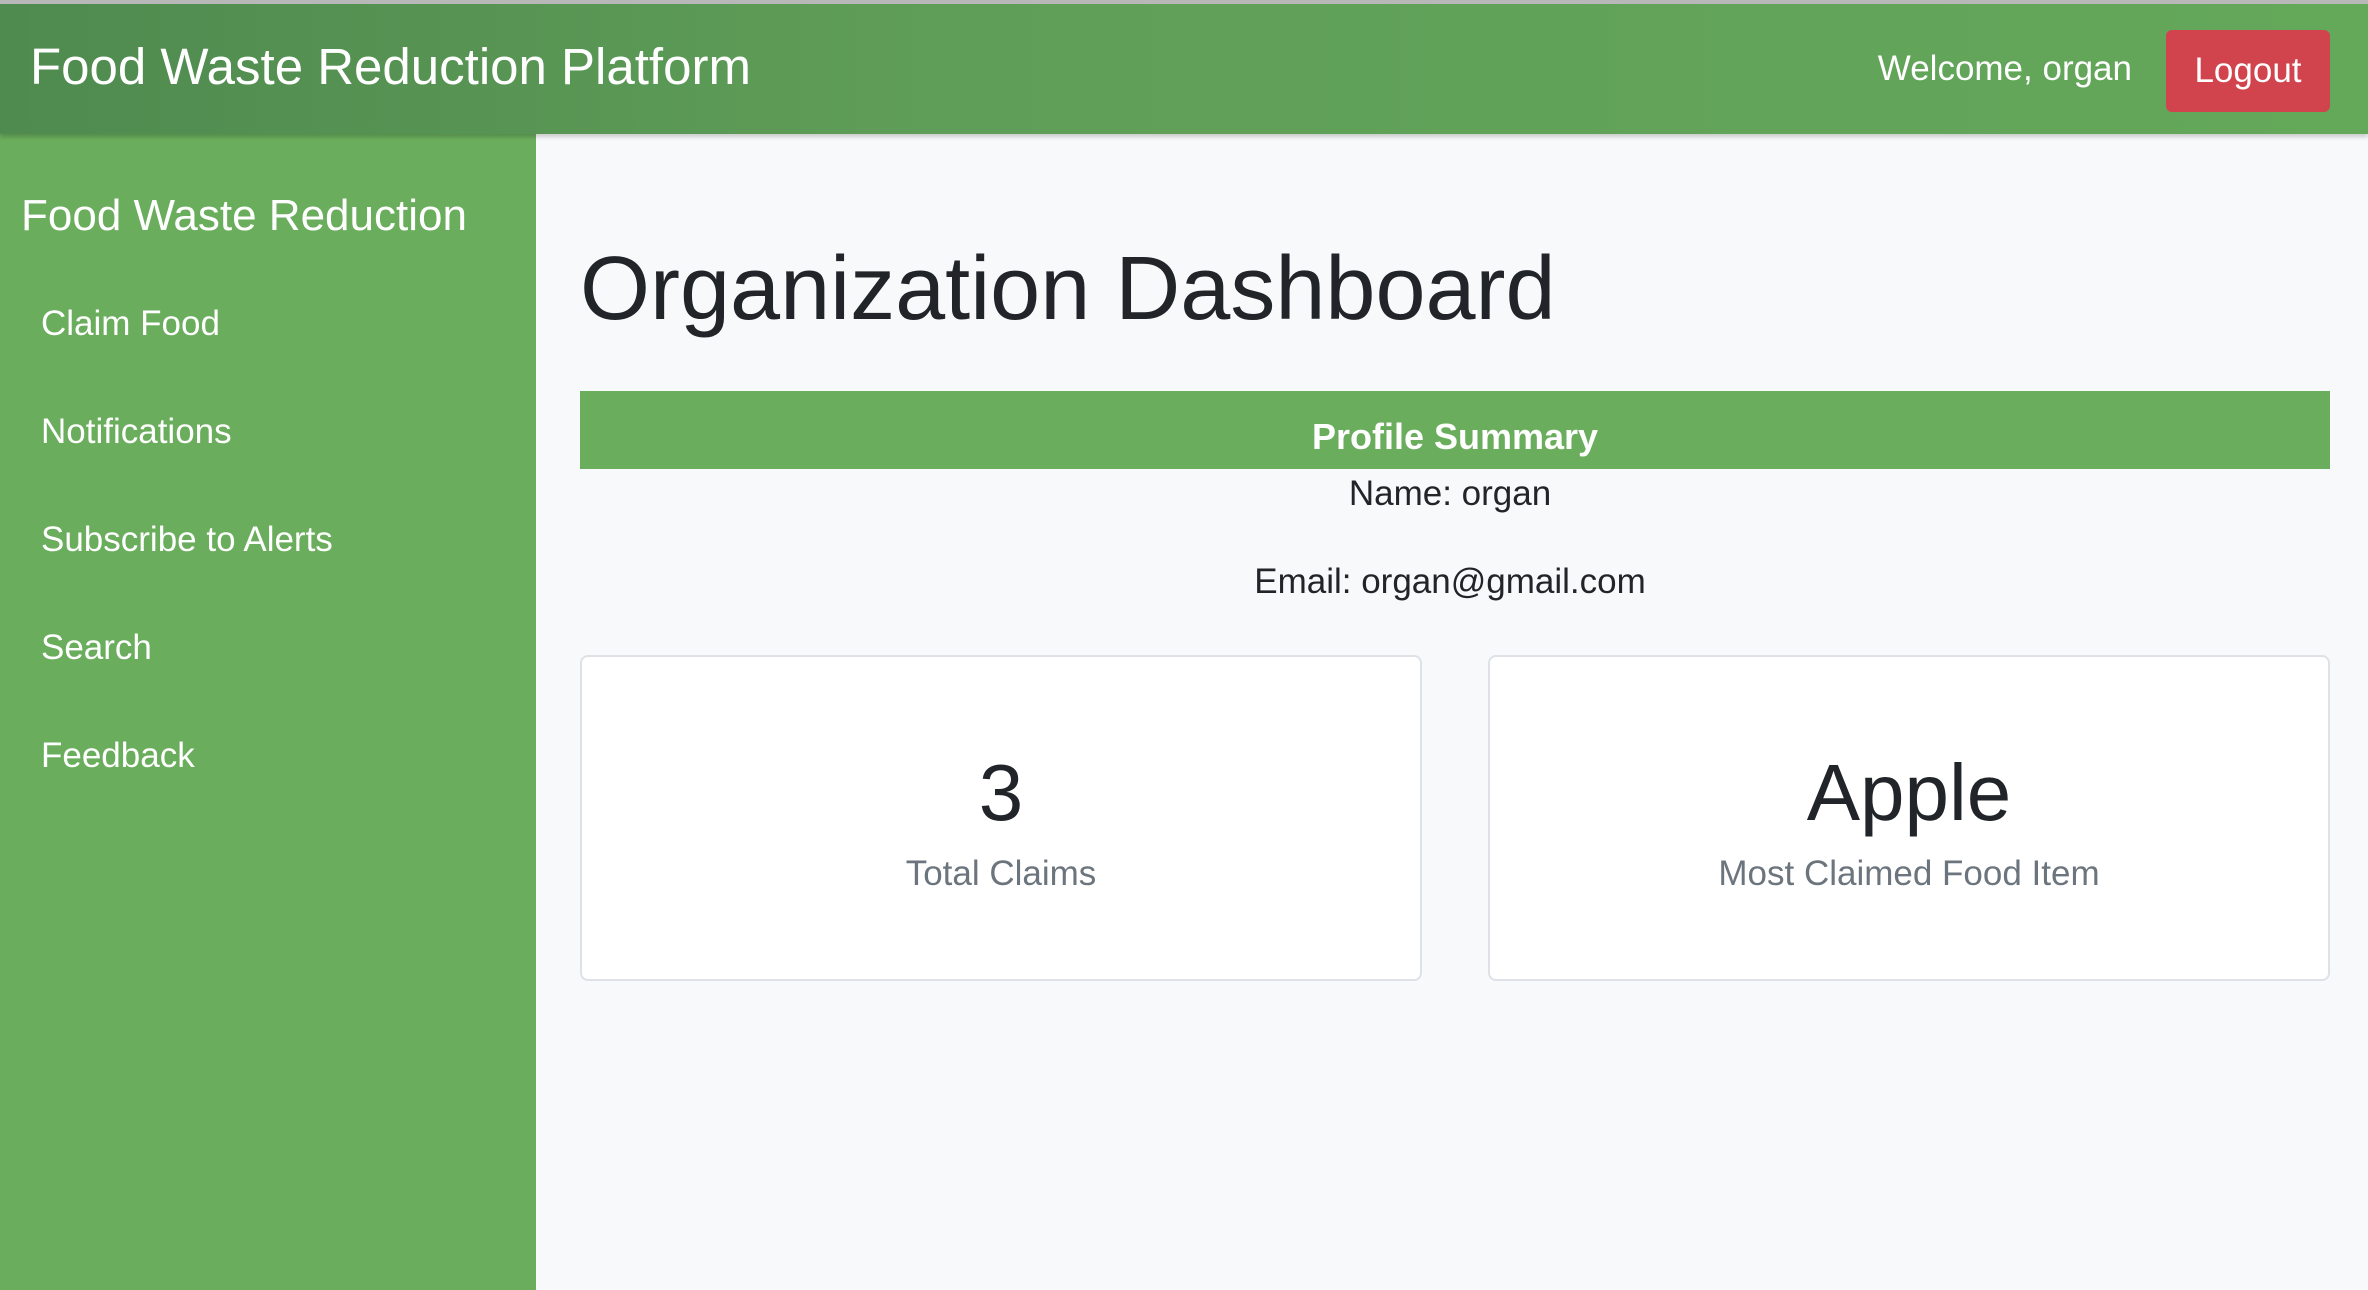  Describe the element at coordinates (268, 792) in the screenshot. I see `sidebar-item-feedback: Feedback` at that location.